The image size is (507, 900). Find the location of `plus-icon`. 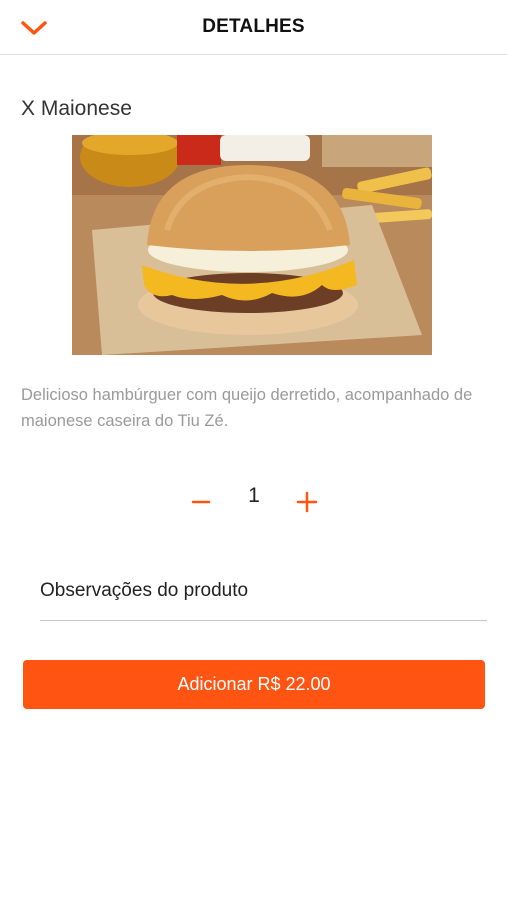

plus-icon is located at coordinates (307, 502).